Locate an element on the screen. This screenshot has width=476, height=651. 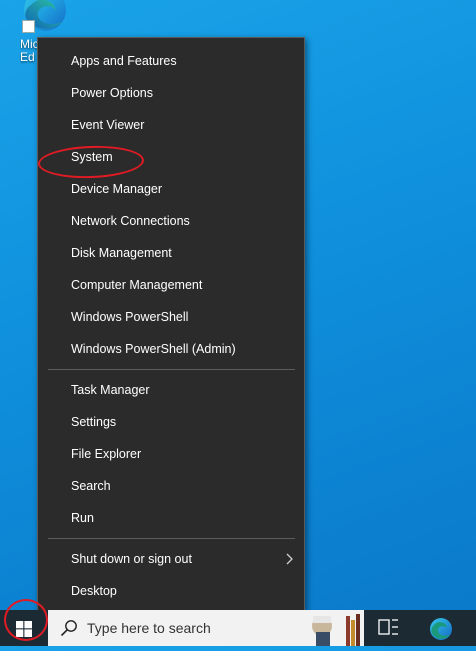
menu-item-event-viewer: Event Viewer is located at coordinates (171, 125).